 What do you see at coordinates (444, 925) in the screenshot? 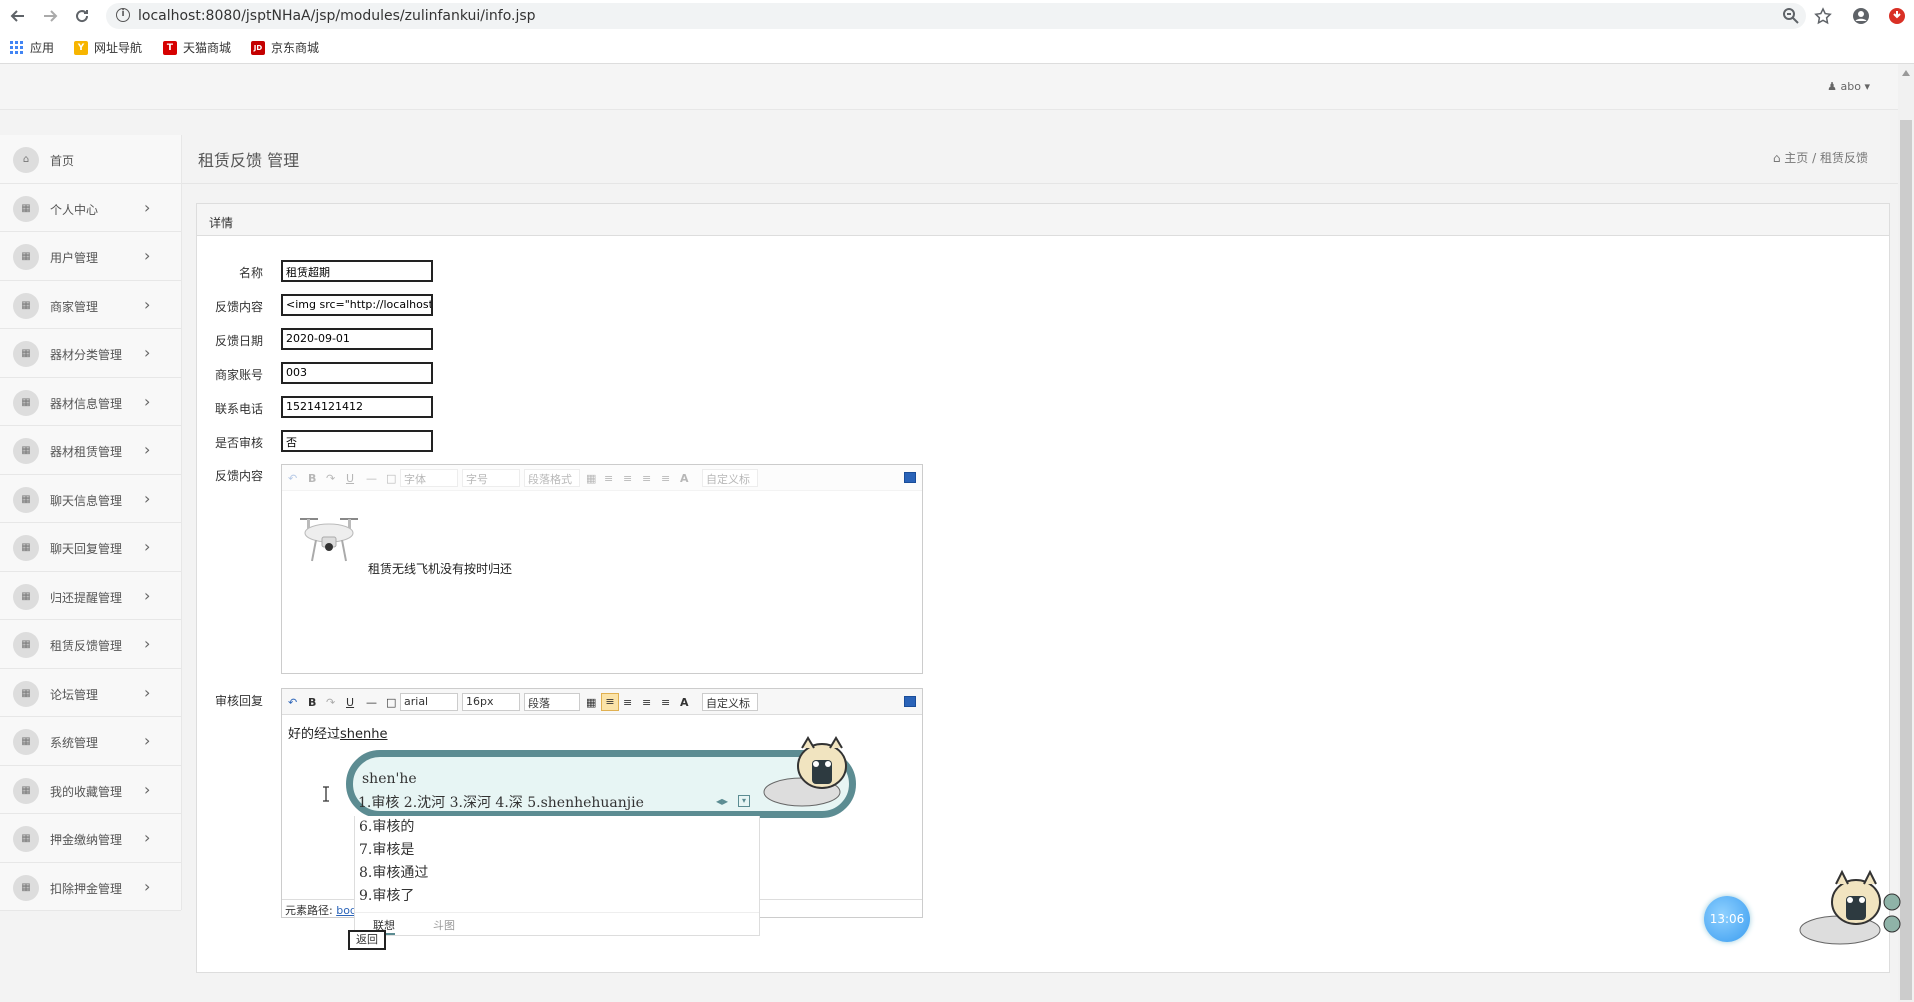
I see `ime-tab-emoji: 斗图` at bounding box center [444, 925].